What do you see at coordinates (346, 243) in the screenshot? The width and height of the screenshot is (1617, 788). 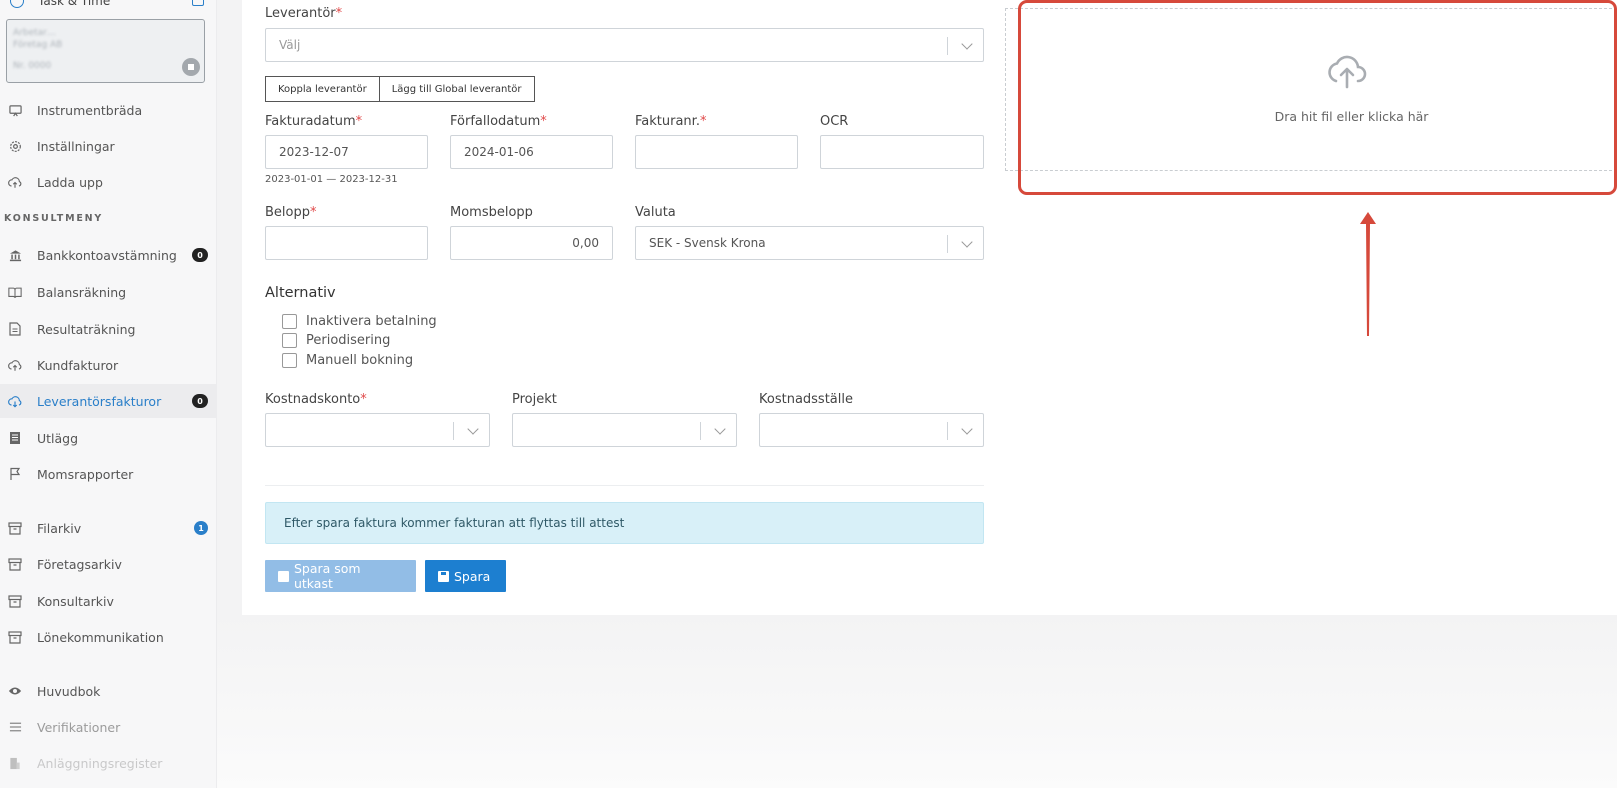 I see `amount-input` at bounding box center [346, 243].